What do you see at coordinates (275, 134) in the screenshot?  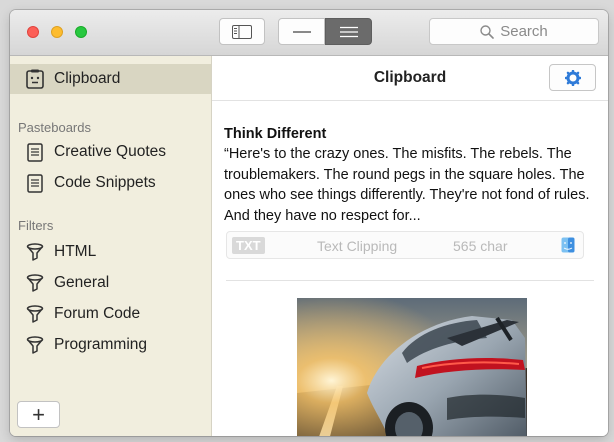 I see `clip-title: Think Different` at bounding box center [275, 134].